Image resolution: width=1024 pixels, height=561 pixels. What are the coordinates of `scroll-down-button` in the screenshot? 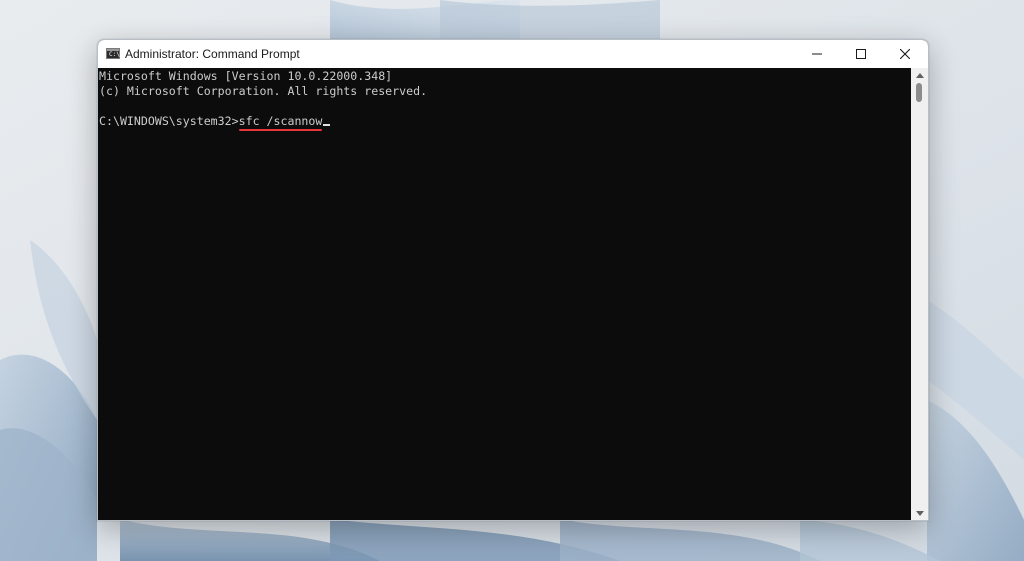 It's located at (919, 513).